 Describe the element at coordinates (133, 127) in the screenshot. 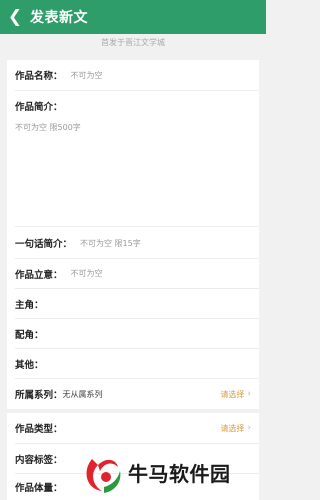

I see `intro-textarea: 不可为空 限500字` at that location.